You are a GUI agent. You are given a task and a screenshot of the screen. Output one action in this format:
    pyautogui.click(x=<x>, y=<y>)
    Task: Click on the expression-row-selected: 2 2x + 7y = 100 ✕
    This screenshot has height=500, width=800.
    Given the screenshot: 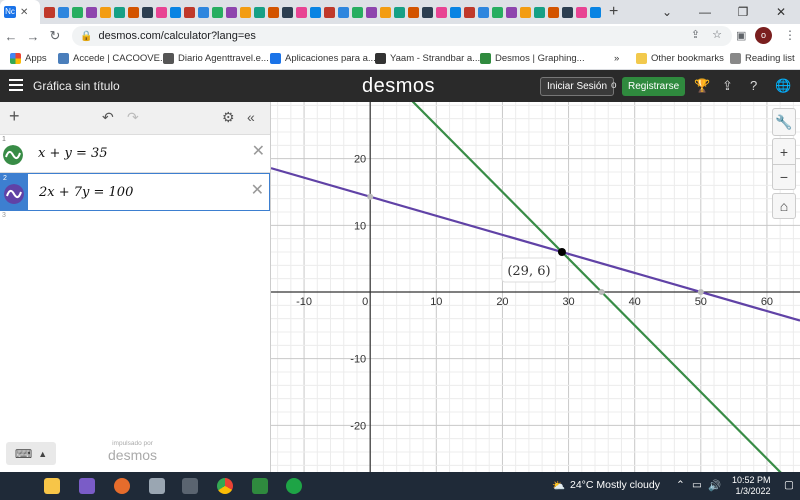 What is the action you would take?
    pyautogui.click(x=135, y=192)
    